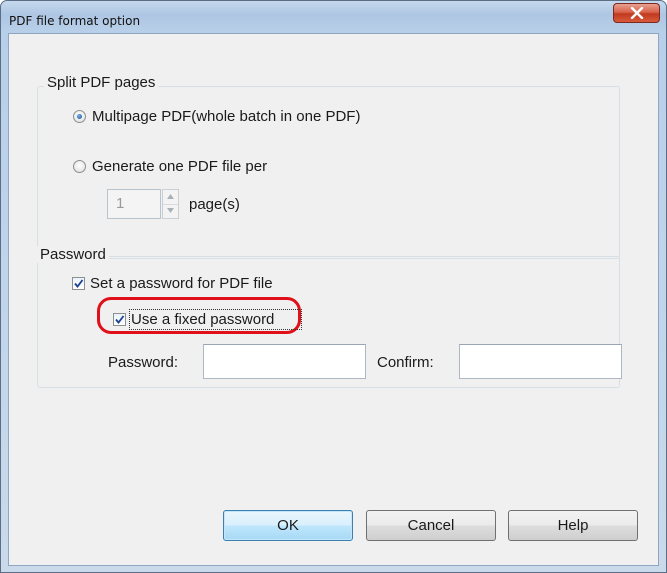 The height and width of the screenshot is (573, 667). I want to click on ok-button: OK, so click(288, 525).